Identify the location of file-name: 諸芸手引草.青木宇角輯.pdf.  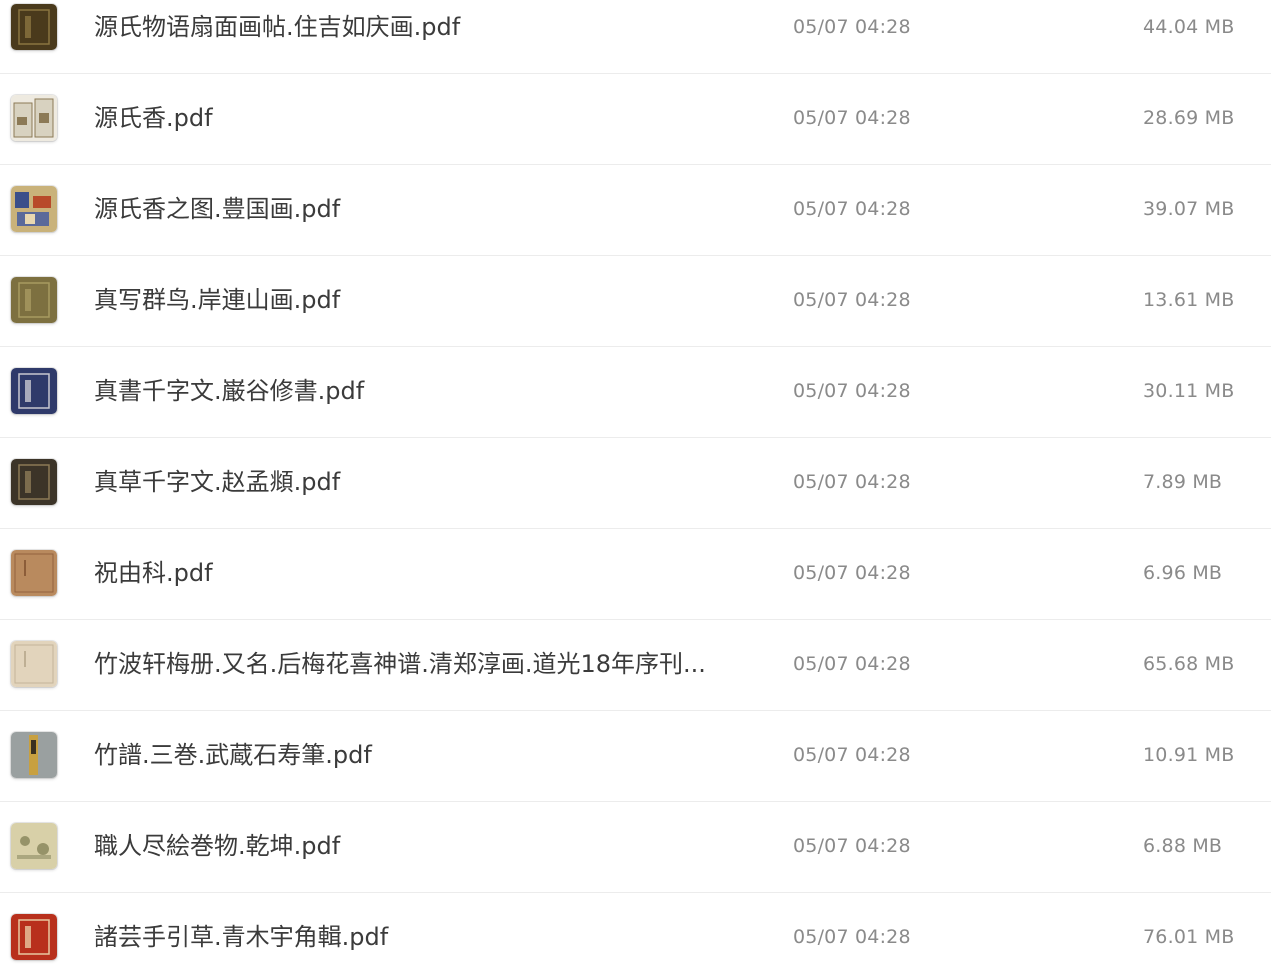
(404, 937).